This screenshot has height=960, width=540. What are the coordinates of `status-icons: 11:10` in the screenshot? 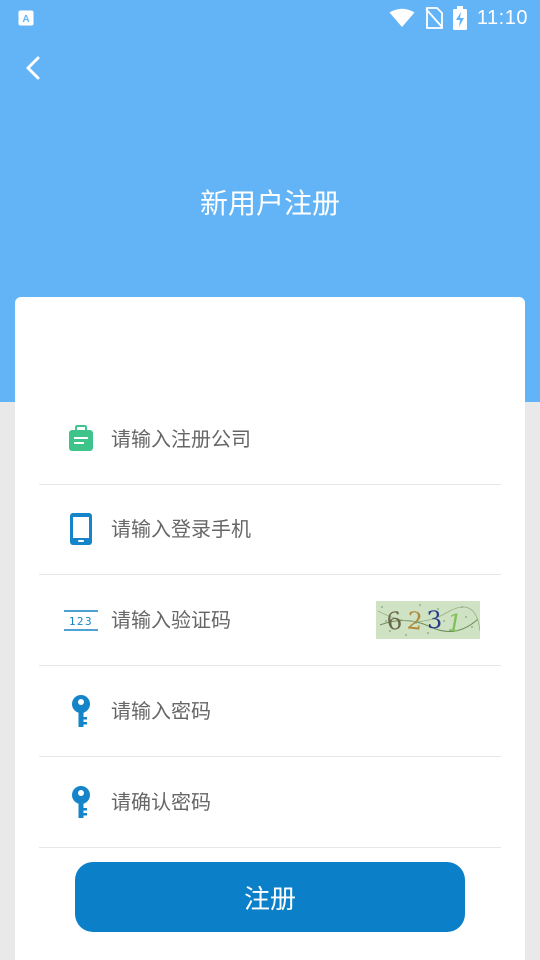 It's located at (458, 18).